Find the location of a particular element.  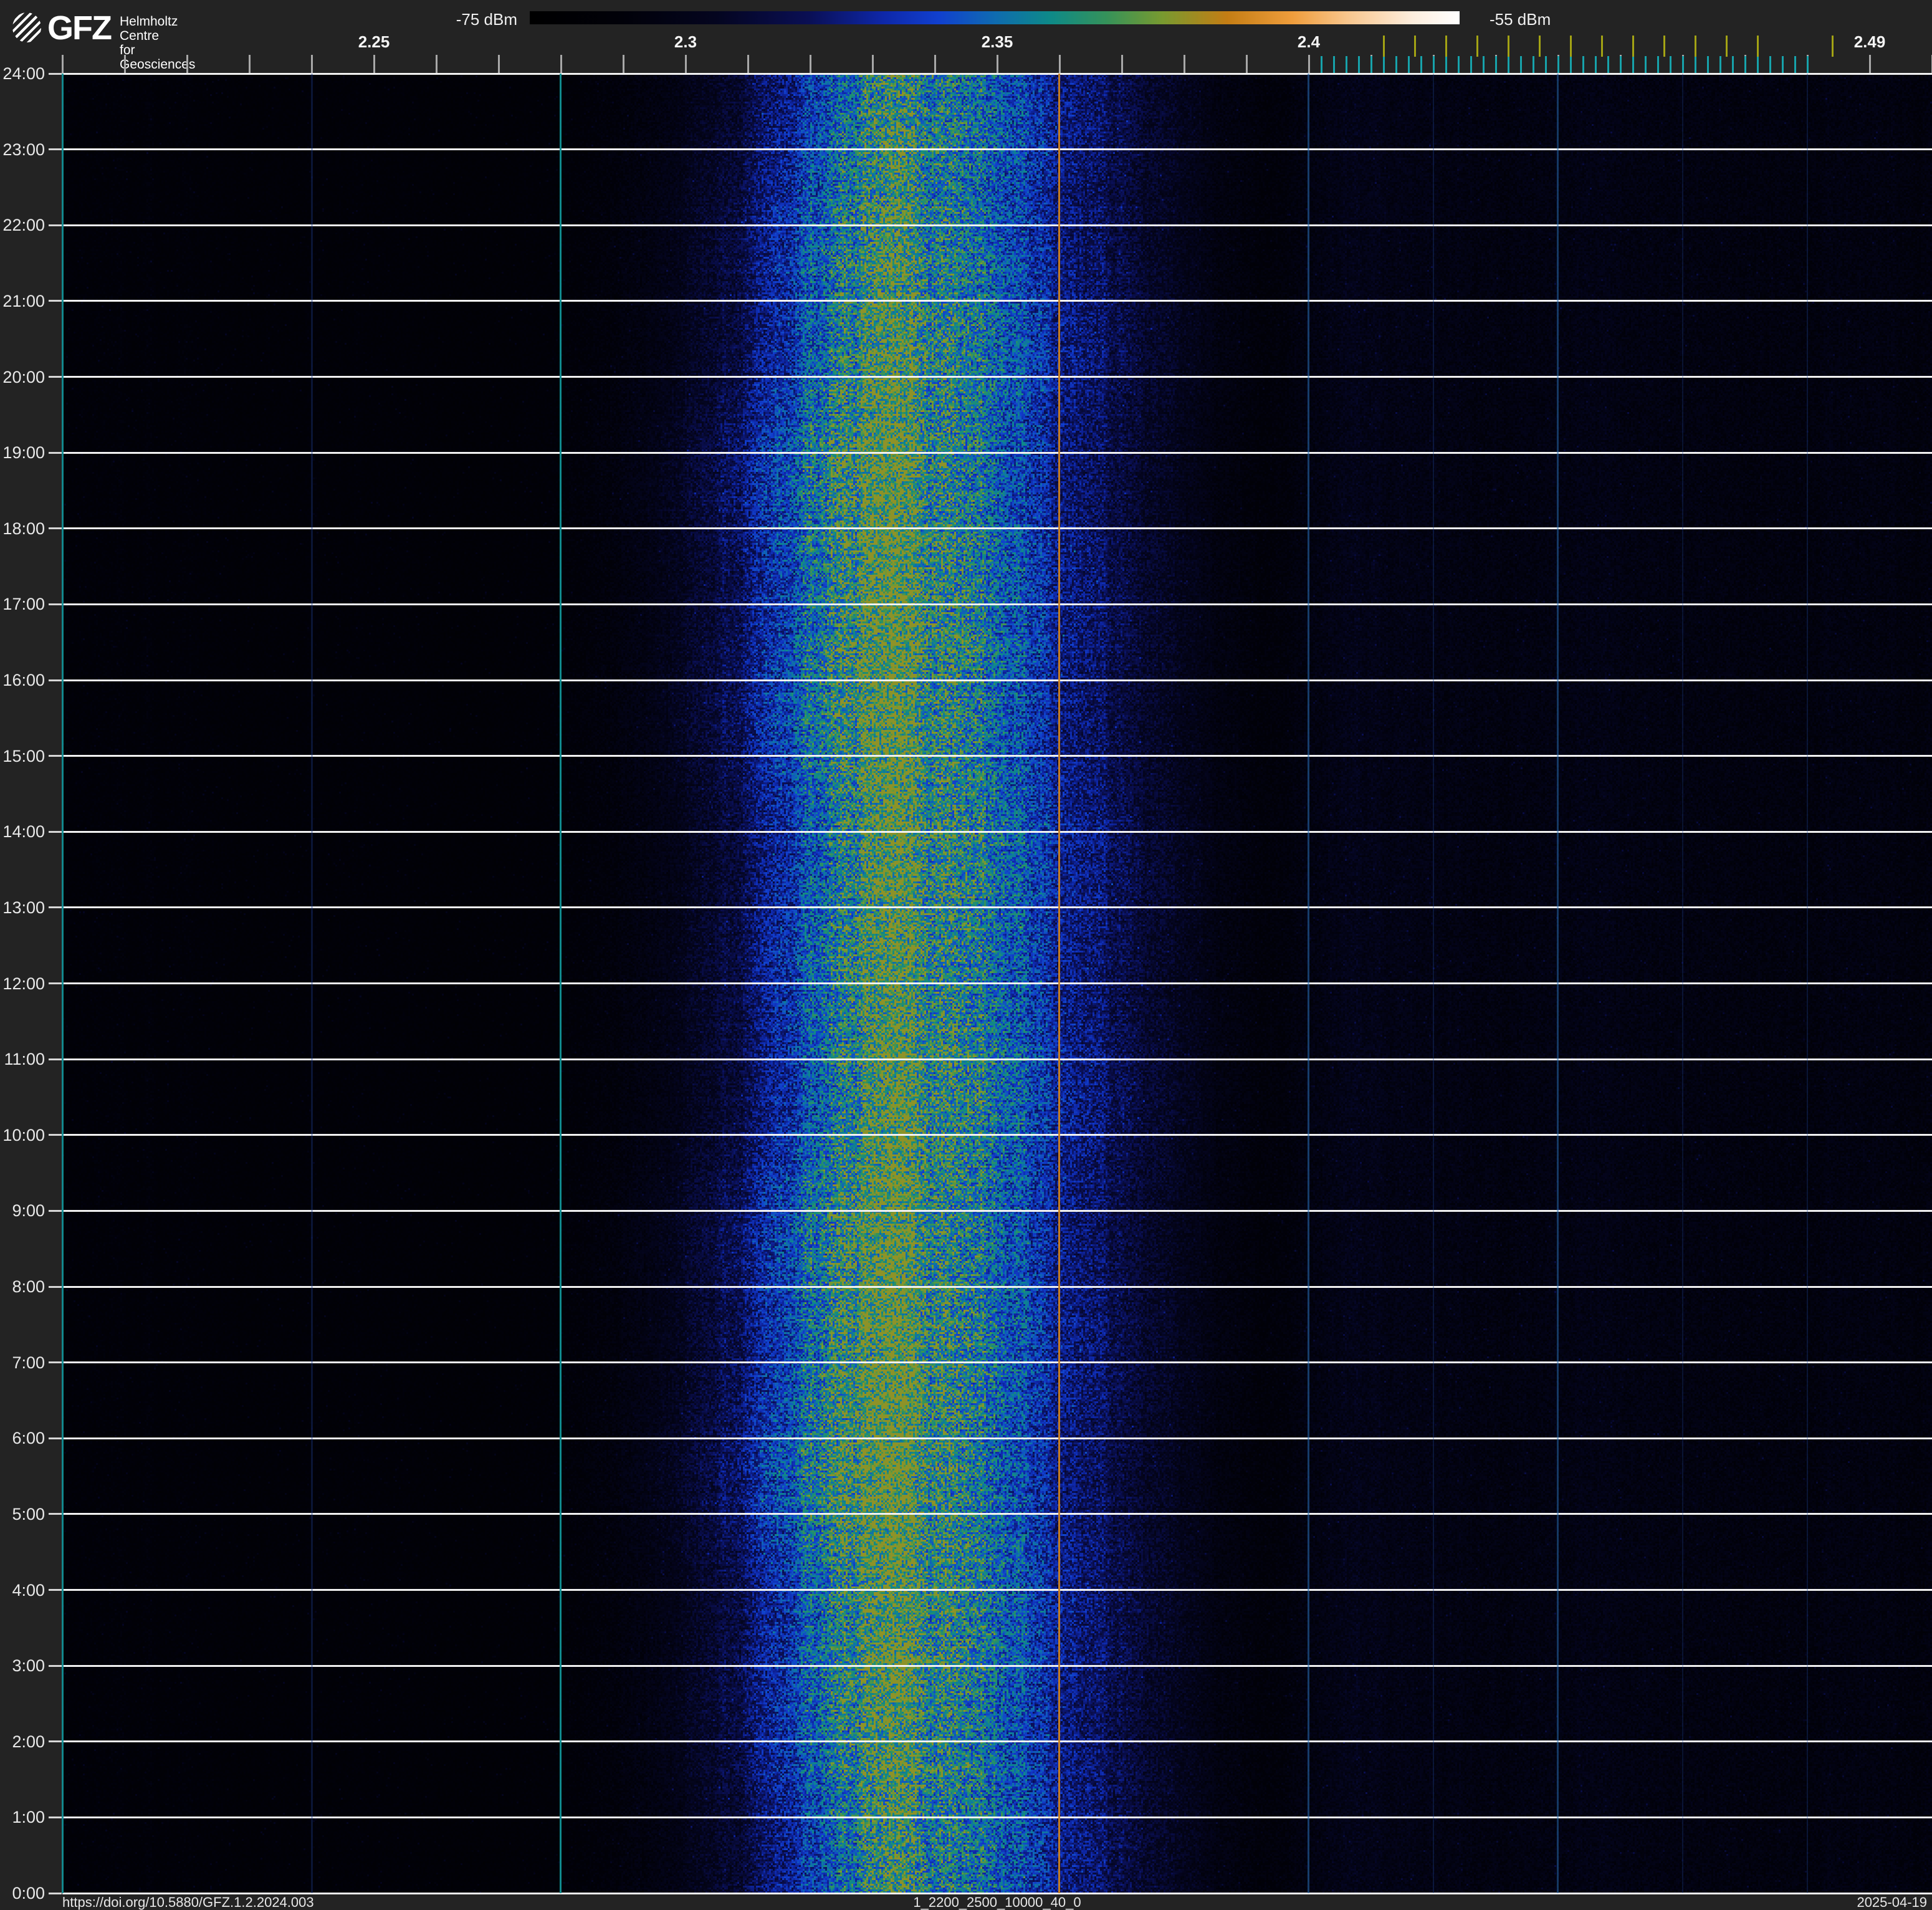

freq-label: 2.3 is located at coordinates (685, 41).